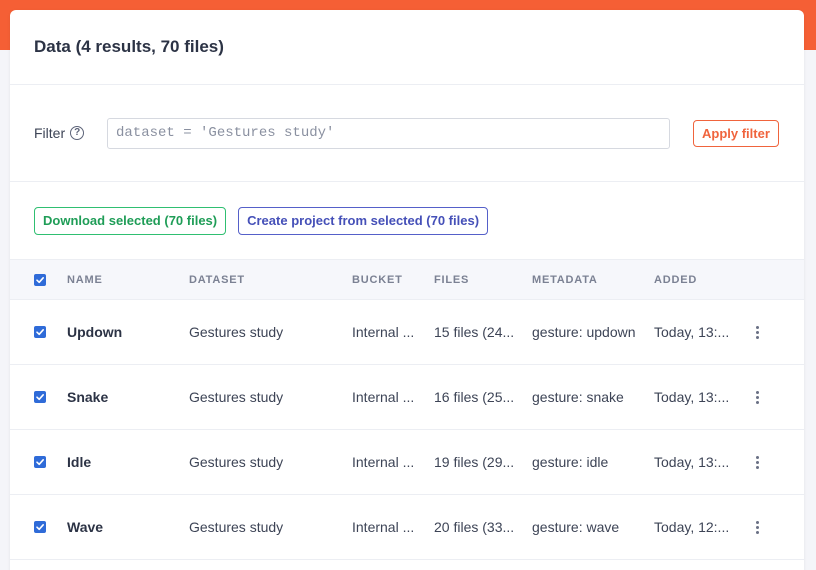 The image size is (816, 570). What do you see at coordinates (129, 46) in the screenshot?
I see `page-title: Data (4 results, 70 files)` at bounding box center [129, 46].